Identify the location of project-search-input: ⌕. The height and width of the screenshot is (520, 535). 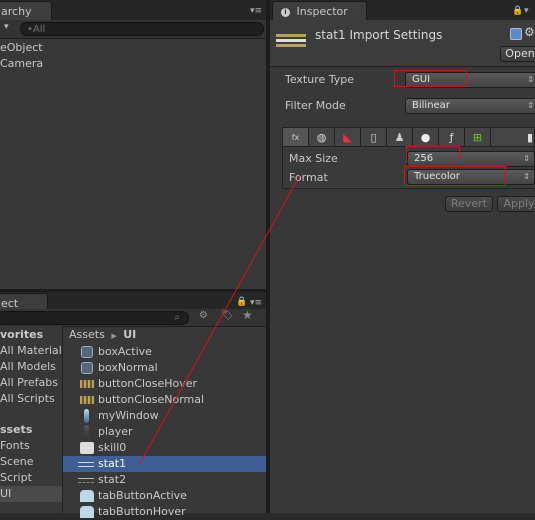
(94, 318).